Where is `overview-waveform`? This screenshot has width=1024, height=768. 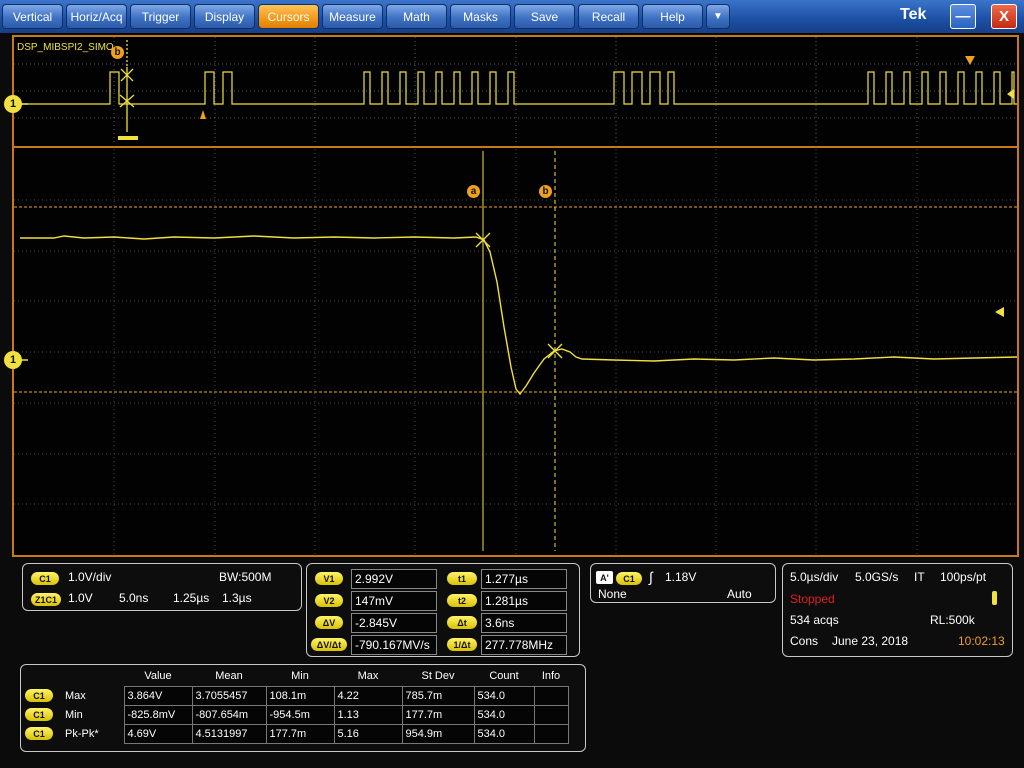 overview-waveform is located at coordinates (518, 88).